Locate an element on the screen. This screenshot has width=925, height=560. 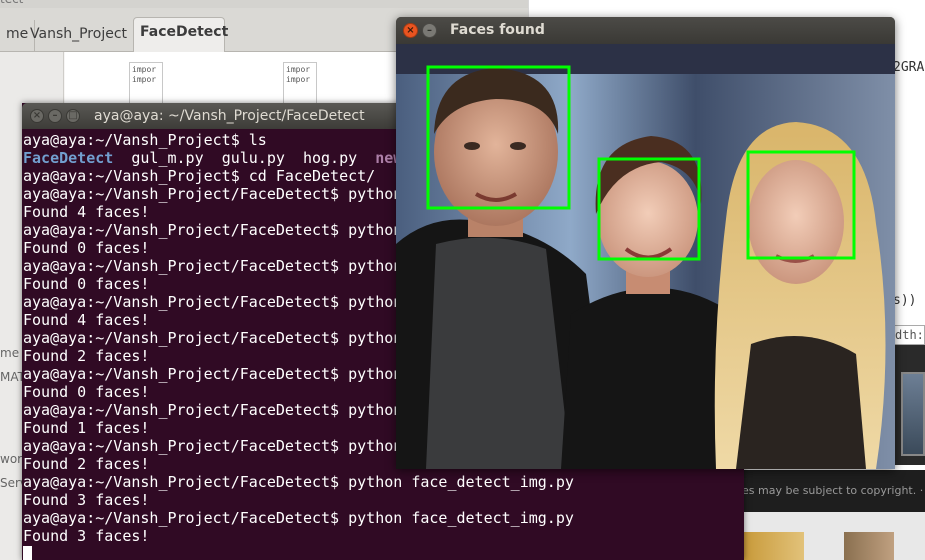
directory-entry: FaceDetect is located at coordinates (68, 158).